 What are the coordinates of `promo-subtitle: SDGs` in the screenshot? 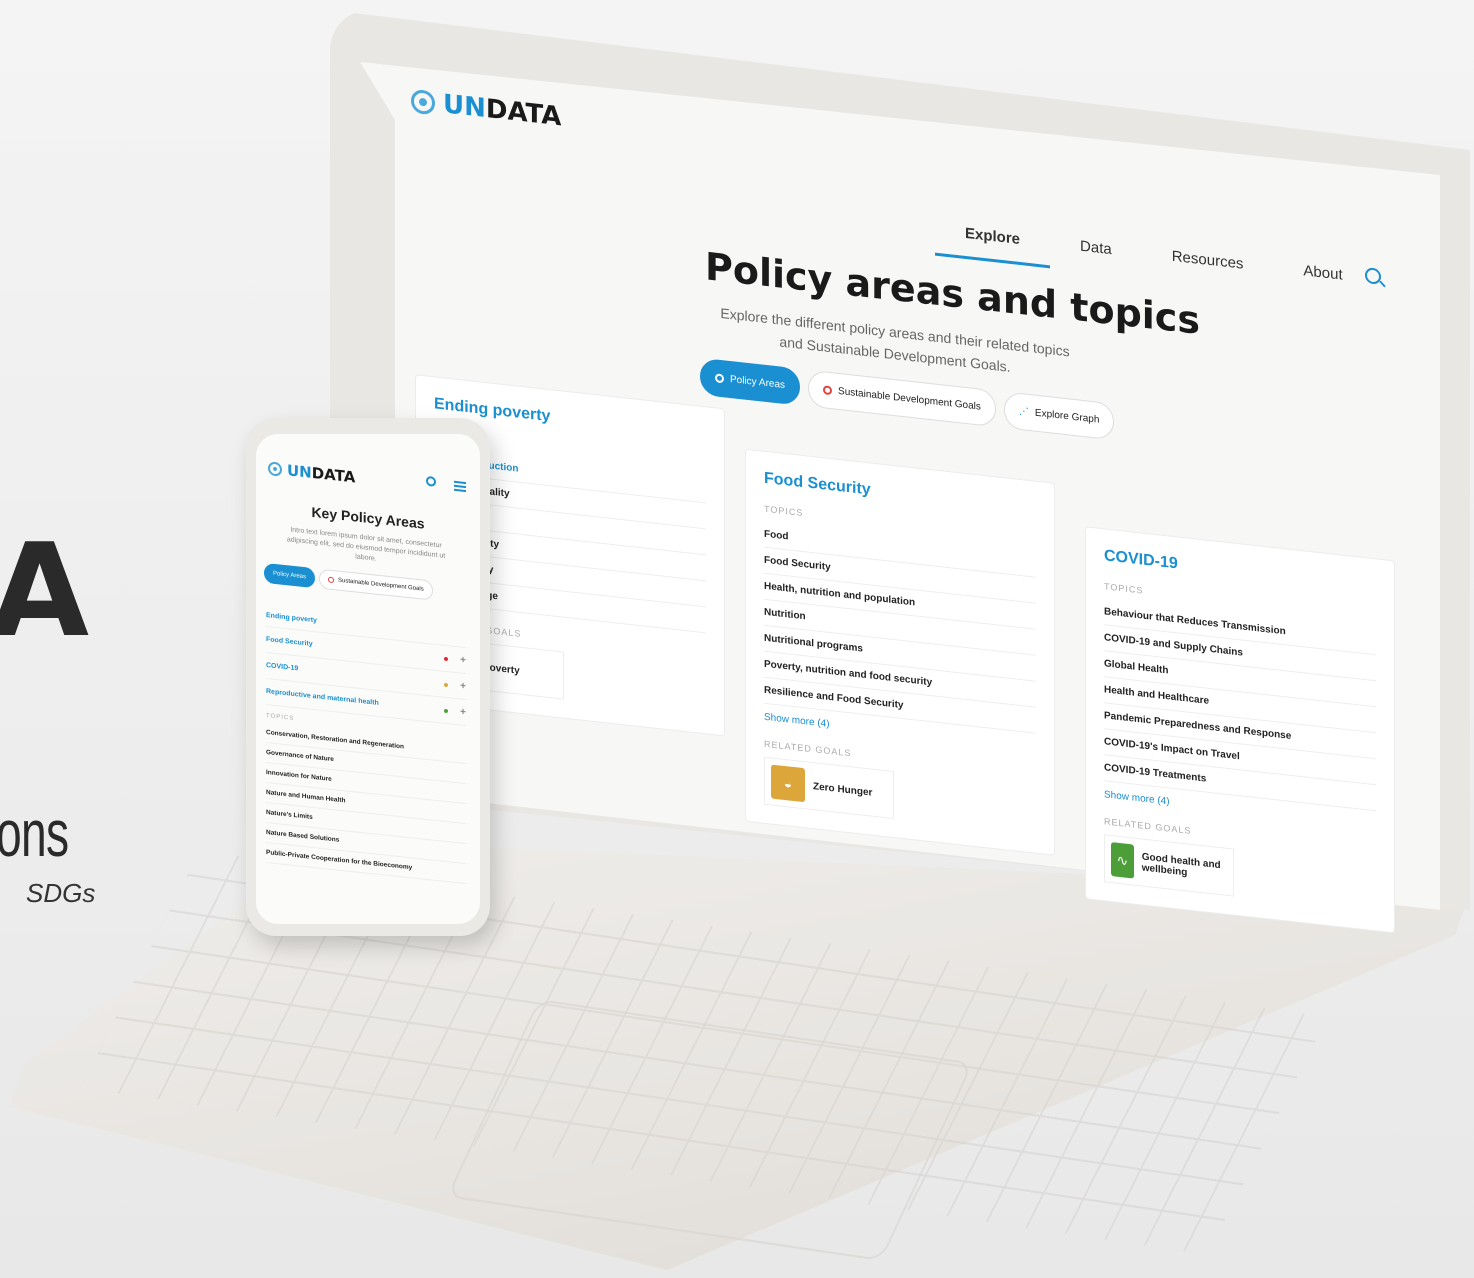 It's located at (61, 893).